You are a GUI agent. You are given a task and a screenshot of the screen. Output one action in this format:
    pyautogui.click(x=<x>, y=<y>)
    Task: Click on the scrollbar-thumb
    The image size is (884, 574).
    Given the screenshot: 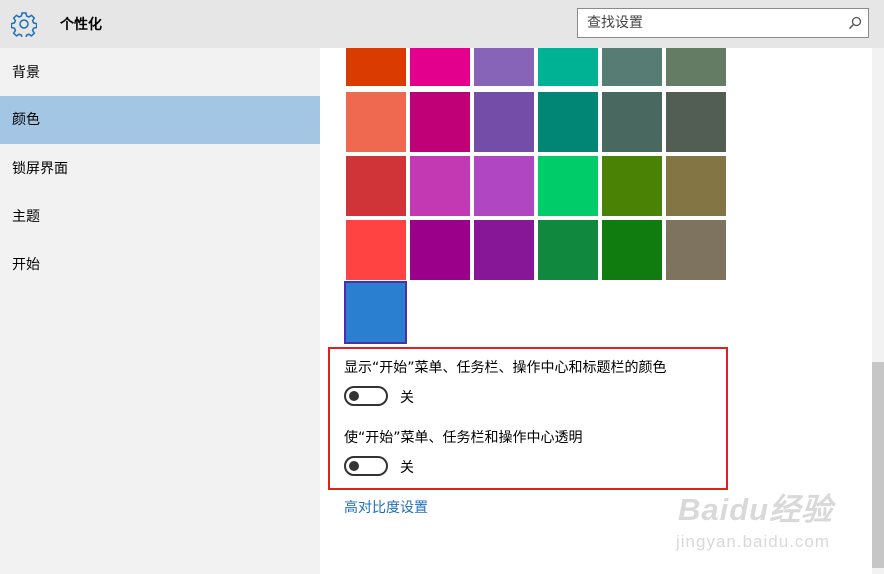 What is the action you would take?
    pyautogui.click(x=878, y=465)
    